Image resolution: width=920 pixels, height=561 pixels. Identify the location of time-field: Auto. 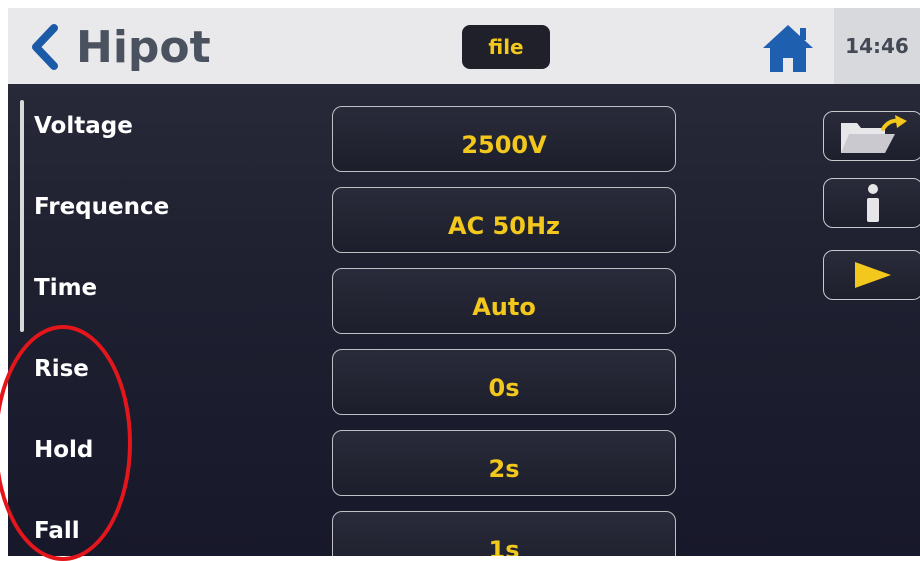
(504, 301).